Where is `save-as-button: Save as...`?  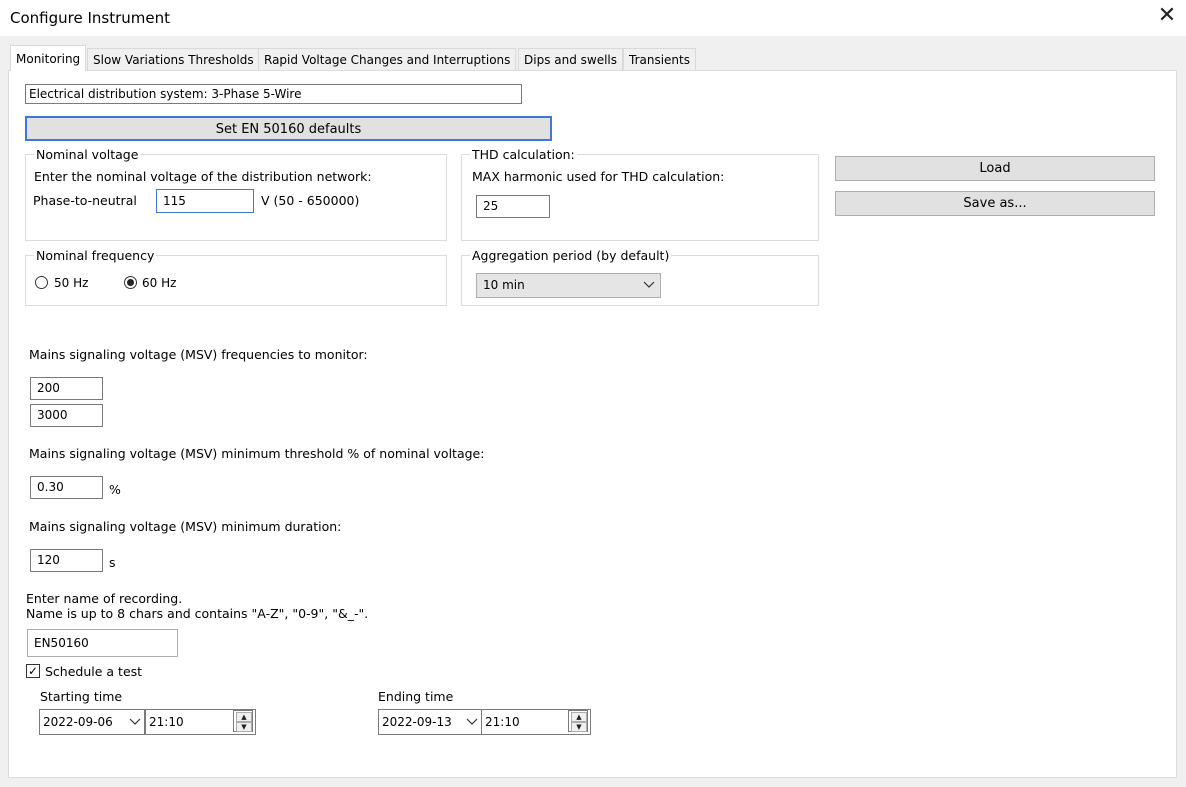 save-as-button: Save as... is located at coordinates (995, 203).